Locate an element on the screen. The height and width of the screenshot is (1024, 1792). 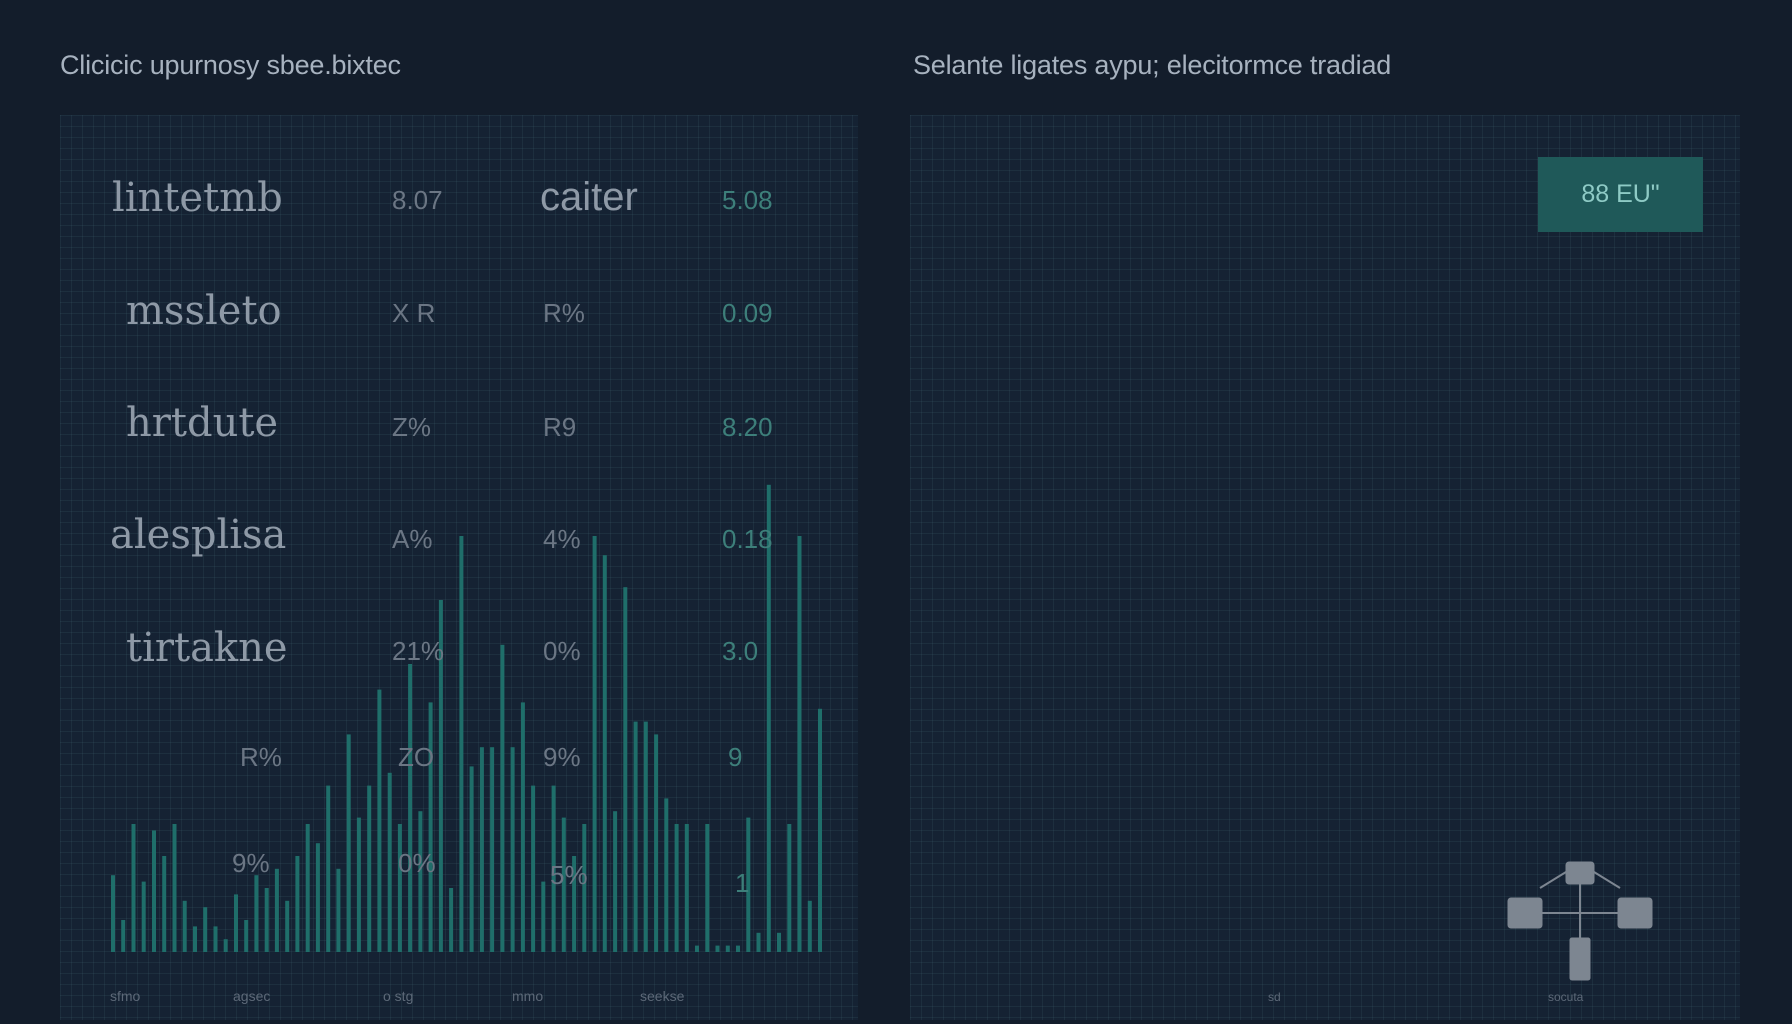
table-header-label: lintetmb is located at coordinates (197, 198).